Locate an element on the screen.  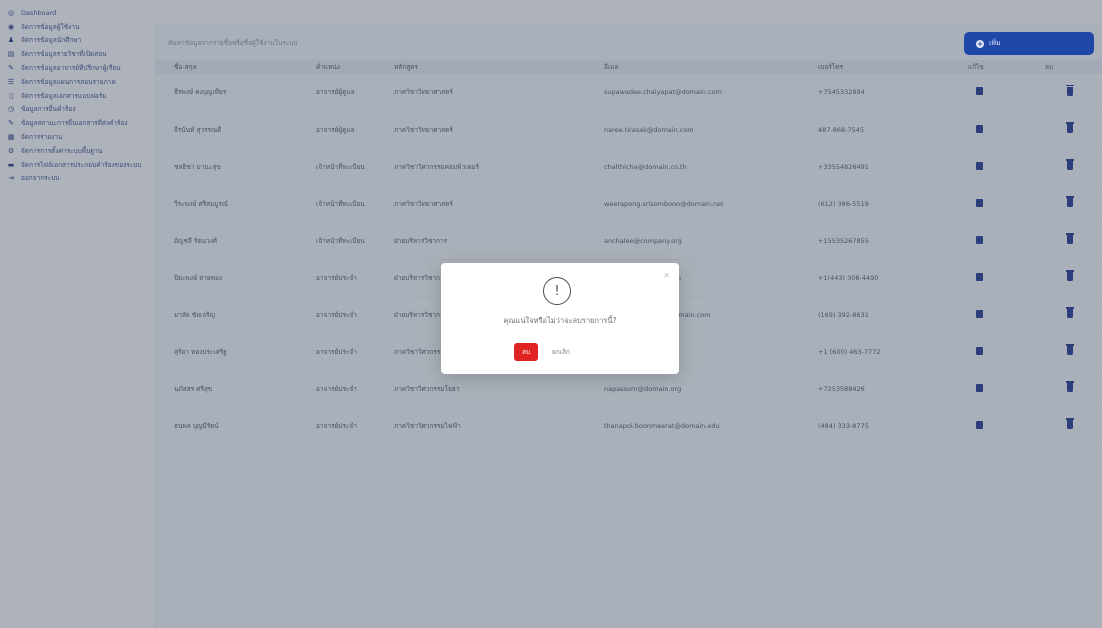
cell-email: weerapong.srisomboon@domain.net is located at coordinates (664, 203).